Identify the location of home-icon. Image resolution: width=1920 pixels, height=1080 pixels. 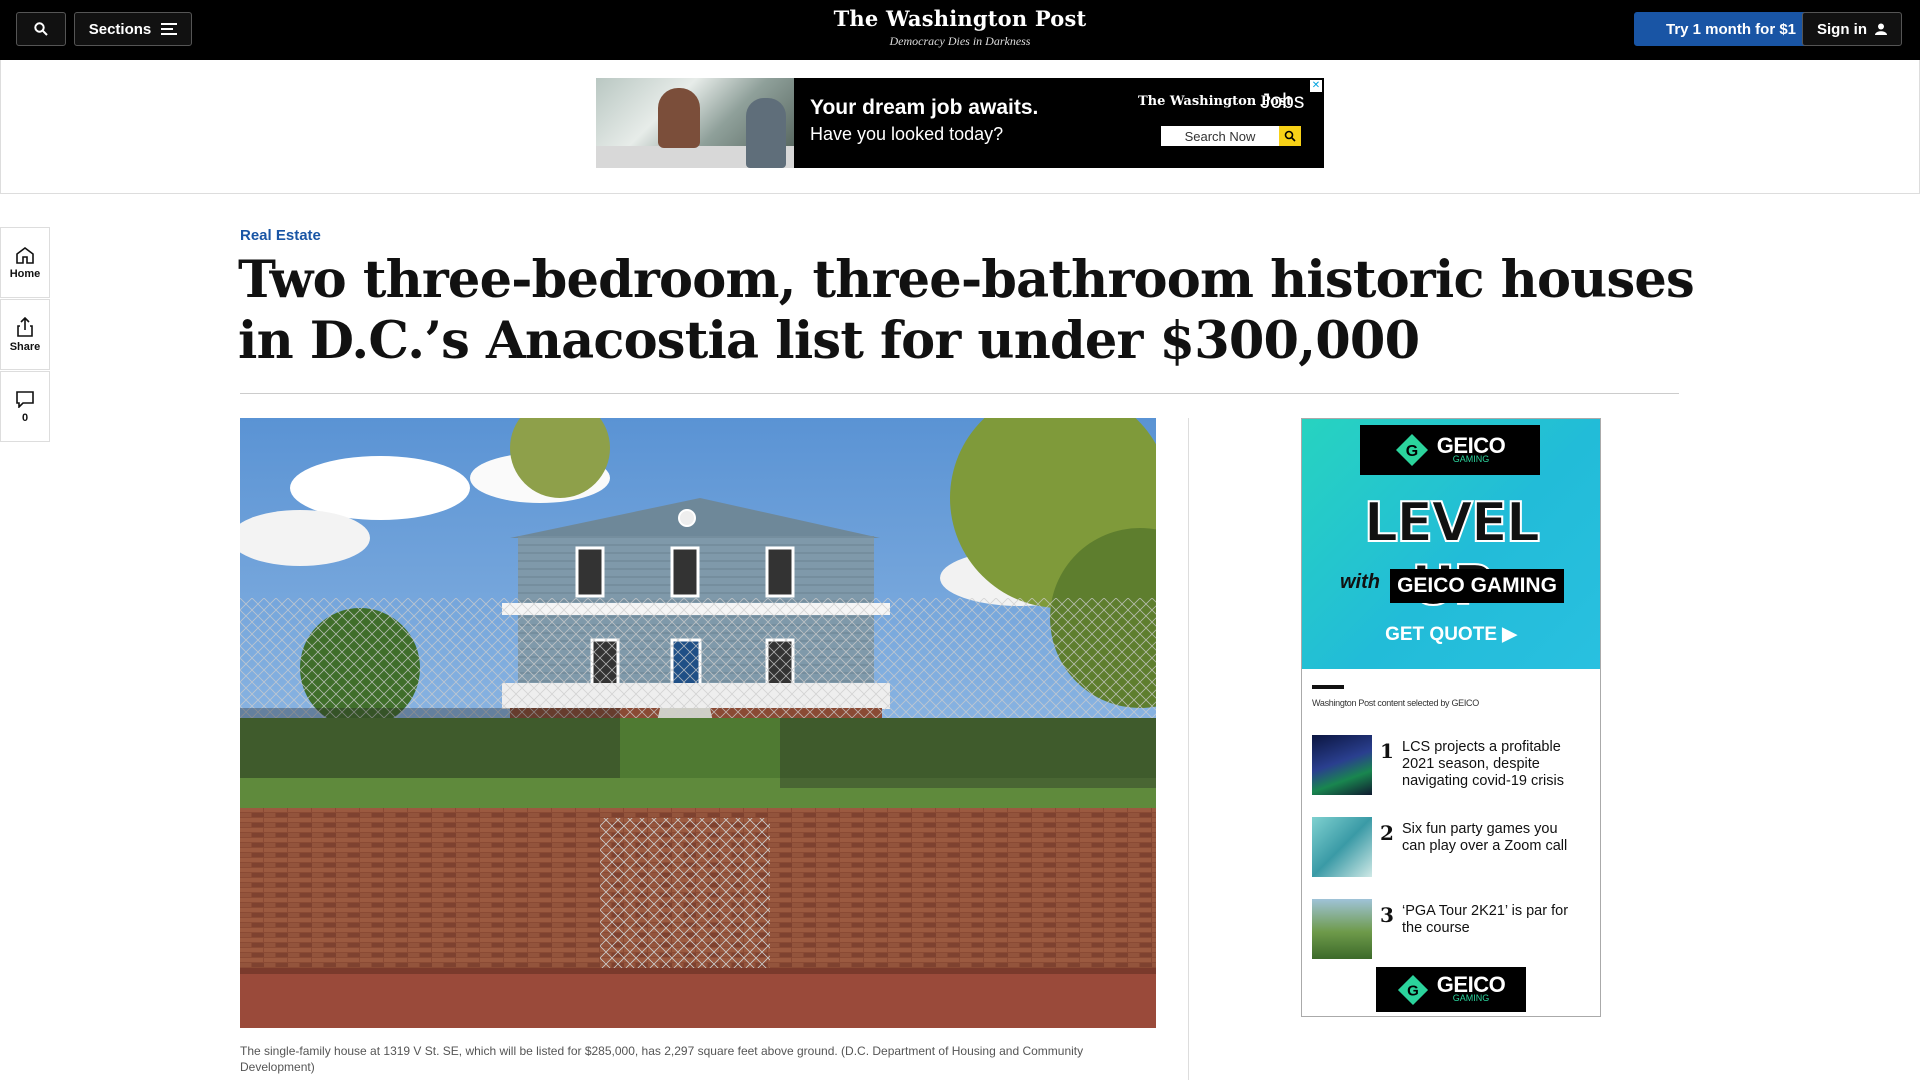
(25, 255).